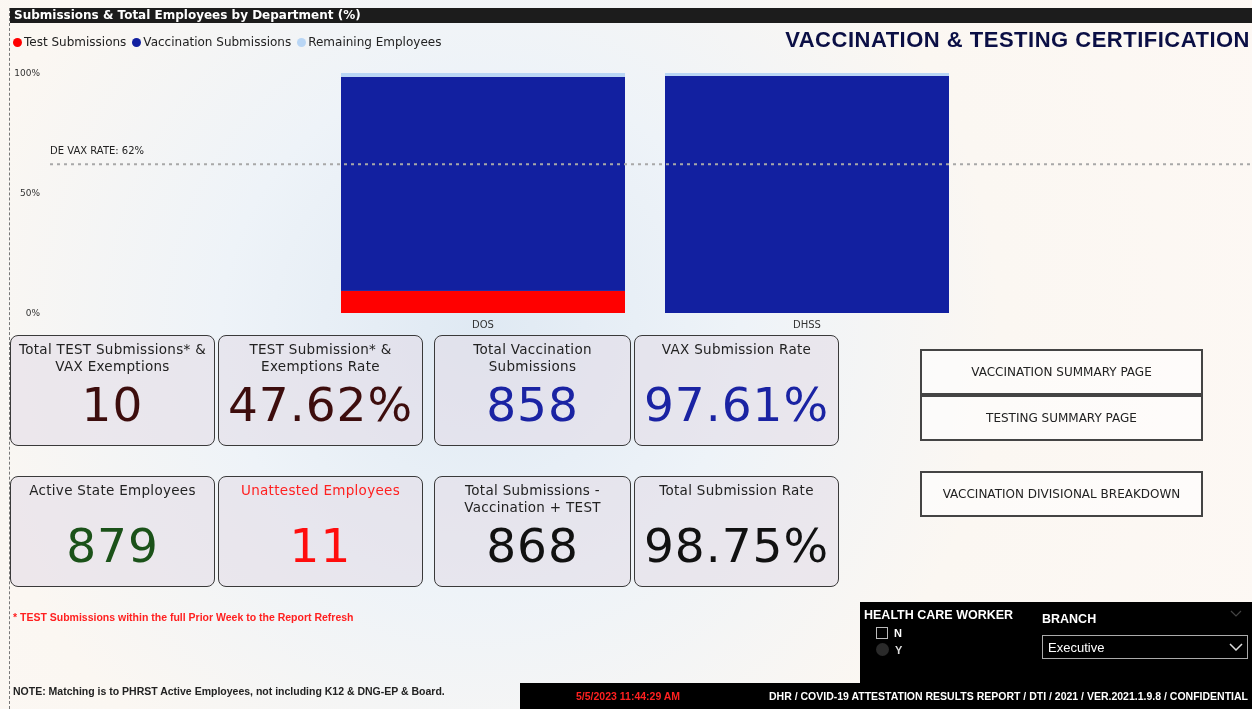  Describe the element at coordinates (112, 491) in the screenshot. I see `kpi-label: Active State Employees` at that location.